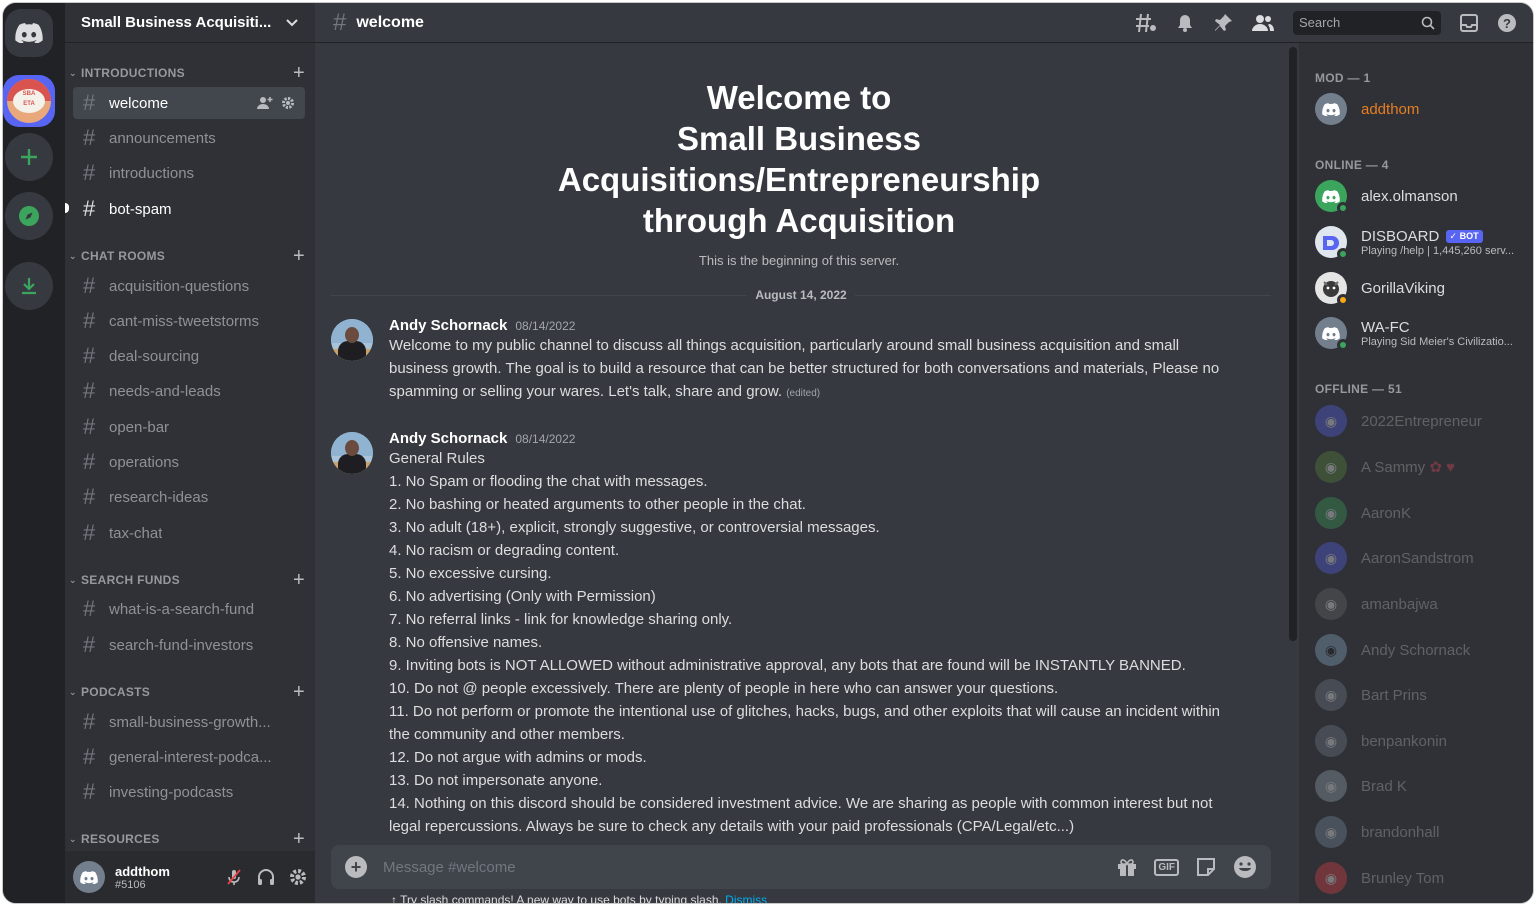 The width and height of the screenshot is (1536, 906). Describe the element at coordinates (799, 97) in the screenshot. I see `welcome-title-line: Welcome to` at that location.